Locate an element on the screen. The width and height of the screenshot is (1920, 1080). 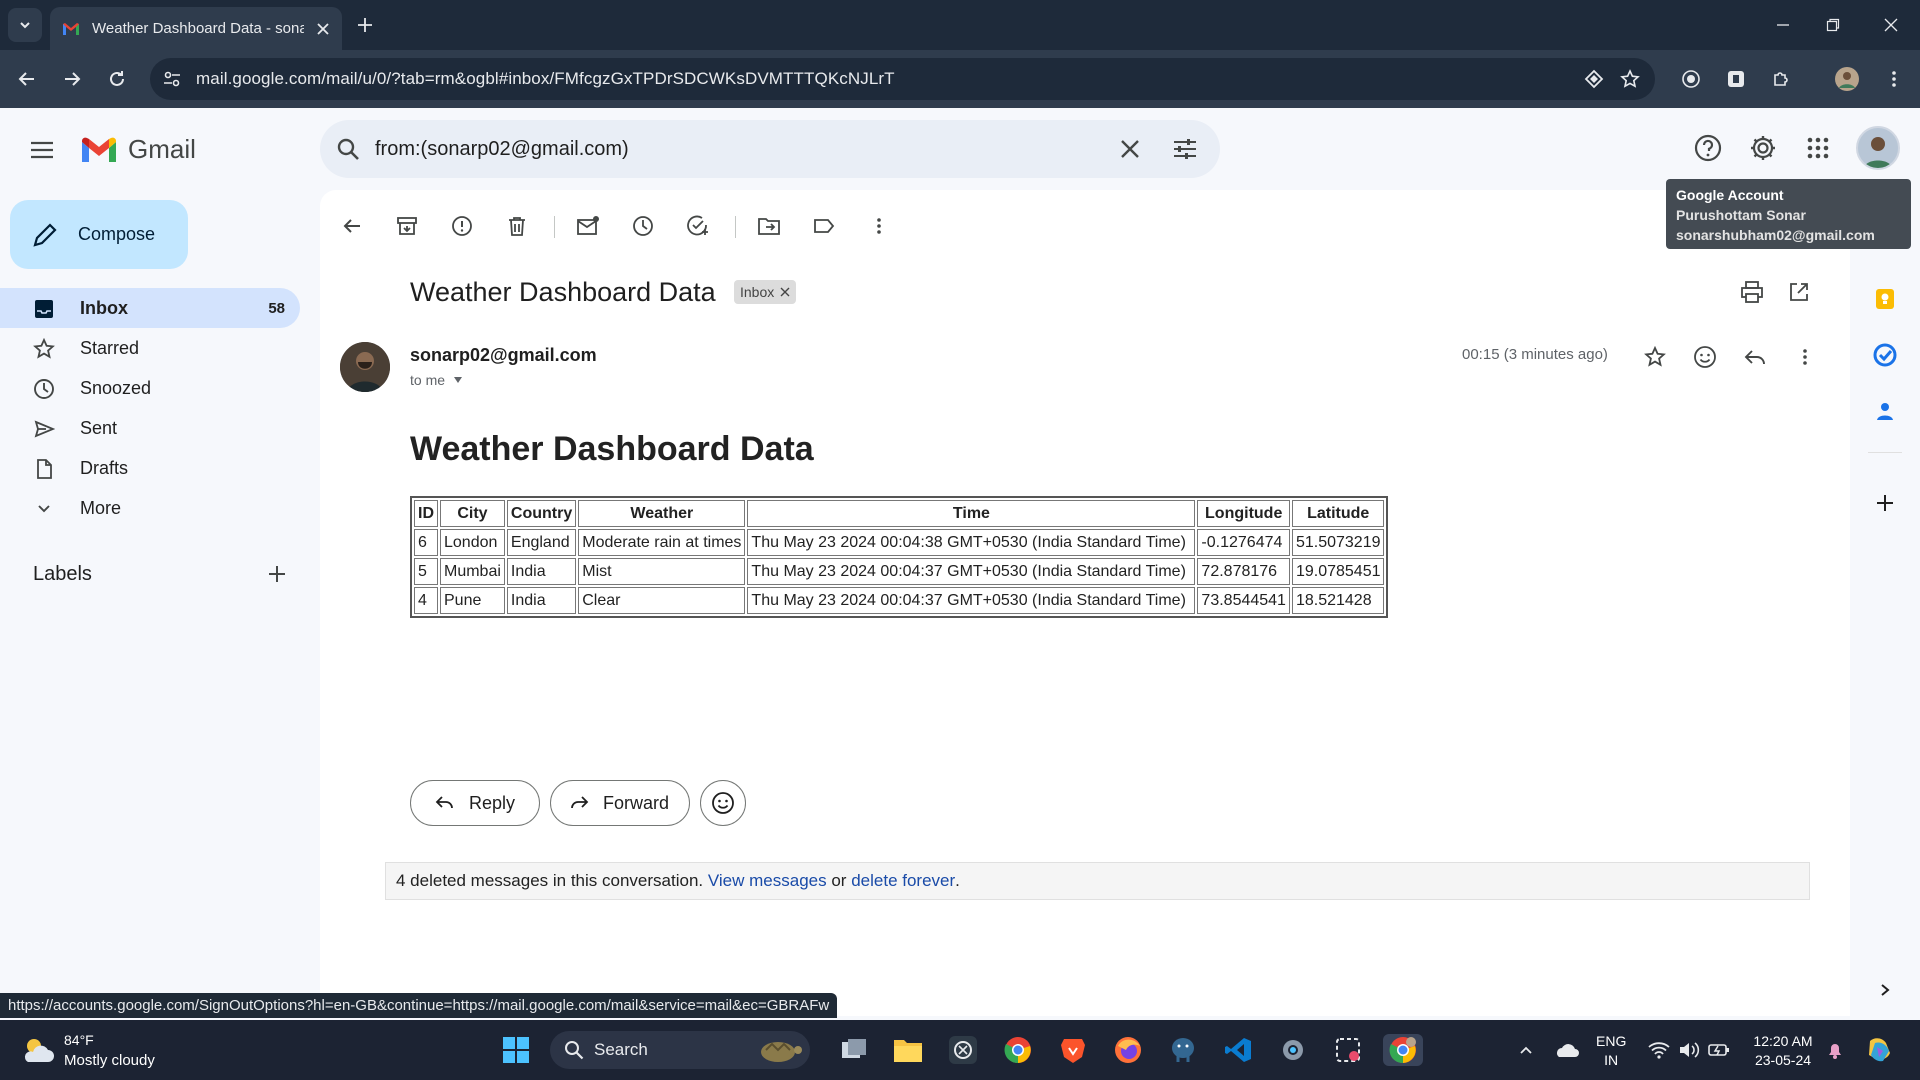
minimize-button is located at coordinates (1783, 25).